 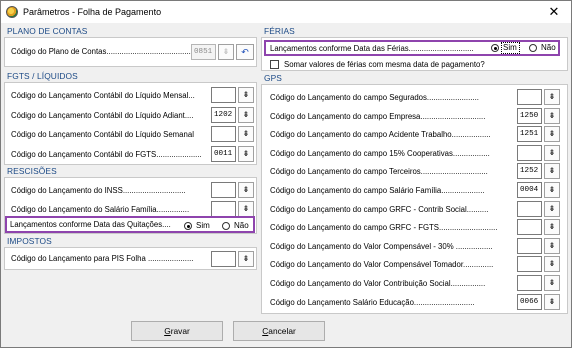 What do you see at coordinates (279, 31) in the screenshot?
I see `section-title: FÉRIAS` at bounding box center [279, 31].